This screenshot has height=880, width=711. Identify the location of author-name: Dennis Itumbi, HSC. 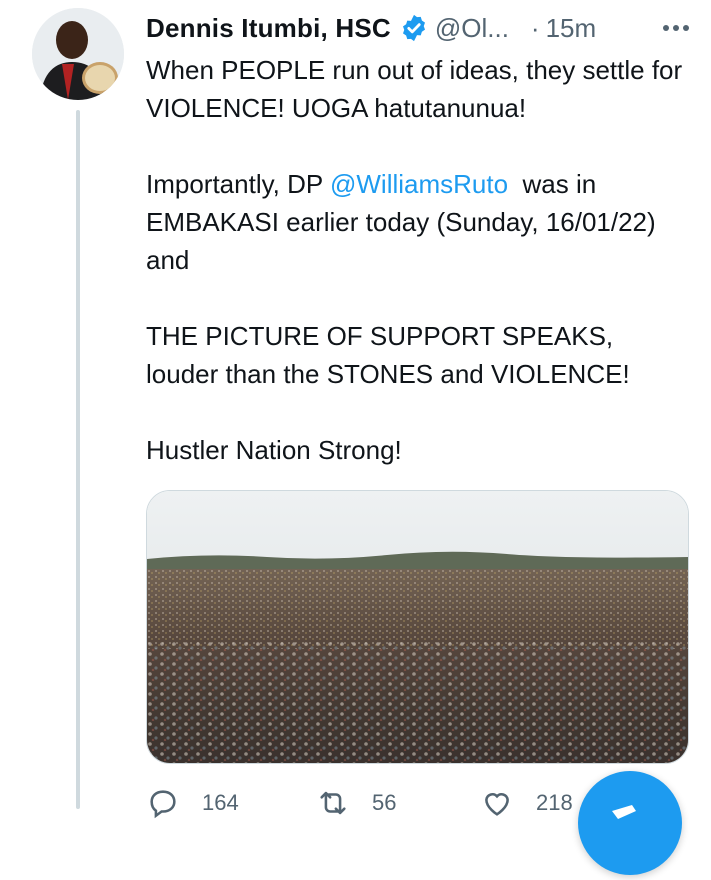
(268, 28).